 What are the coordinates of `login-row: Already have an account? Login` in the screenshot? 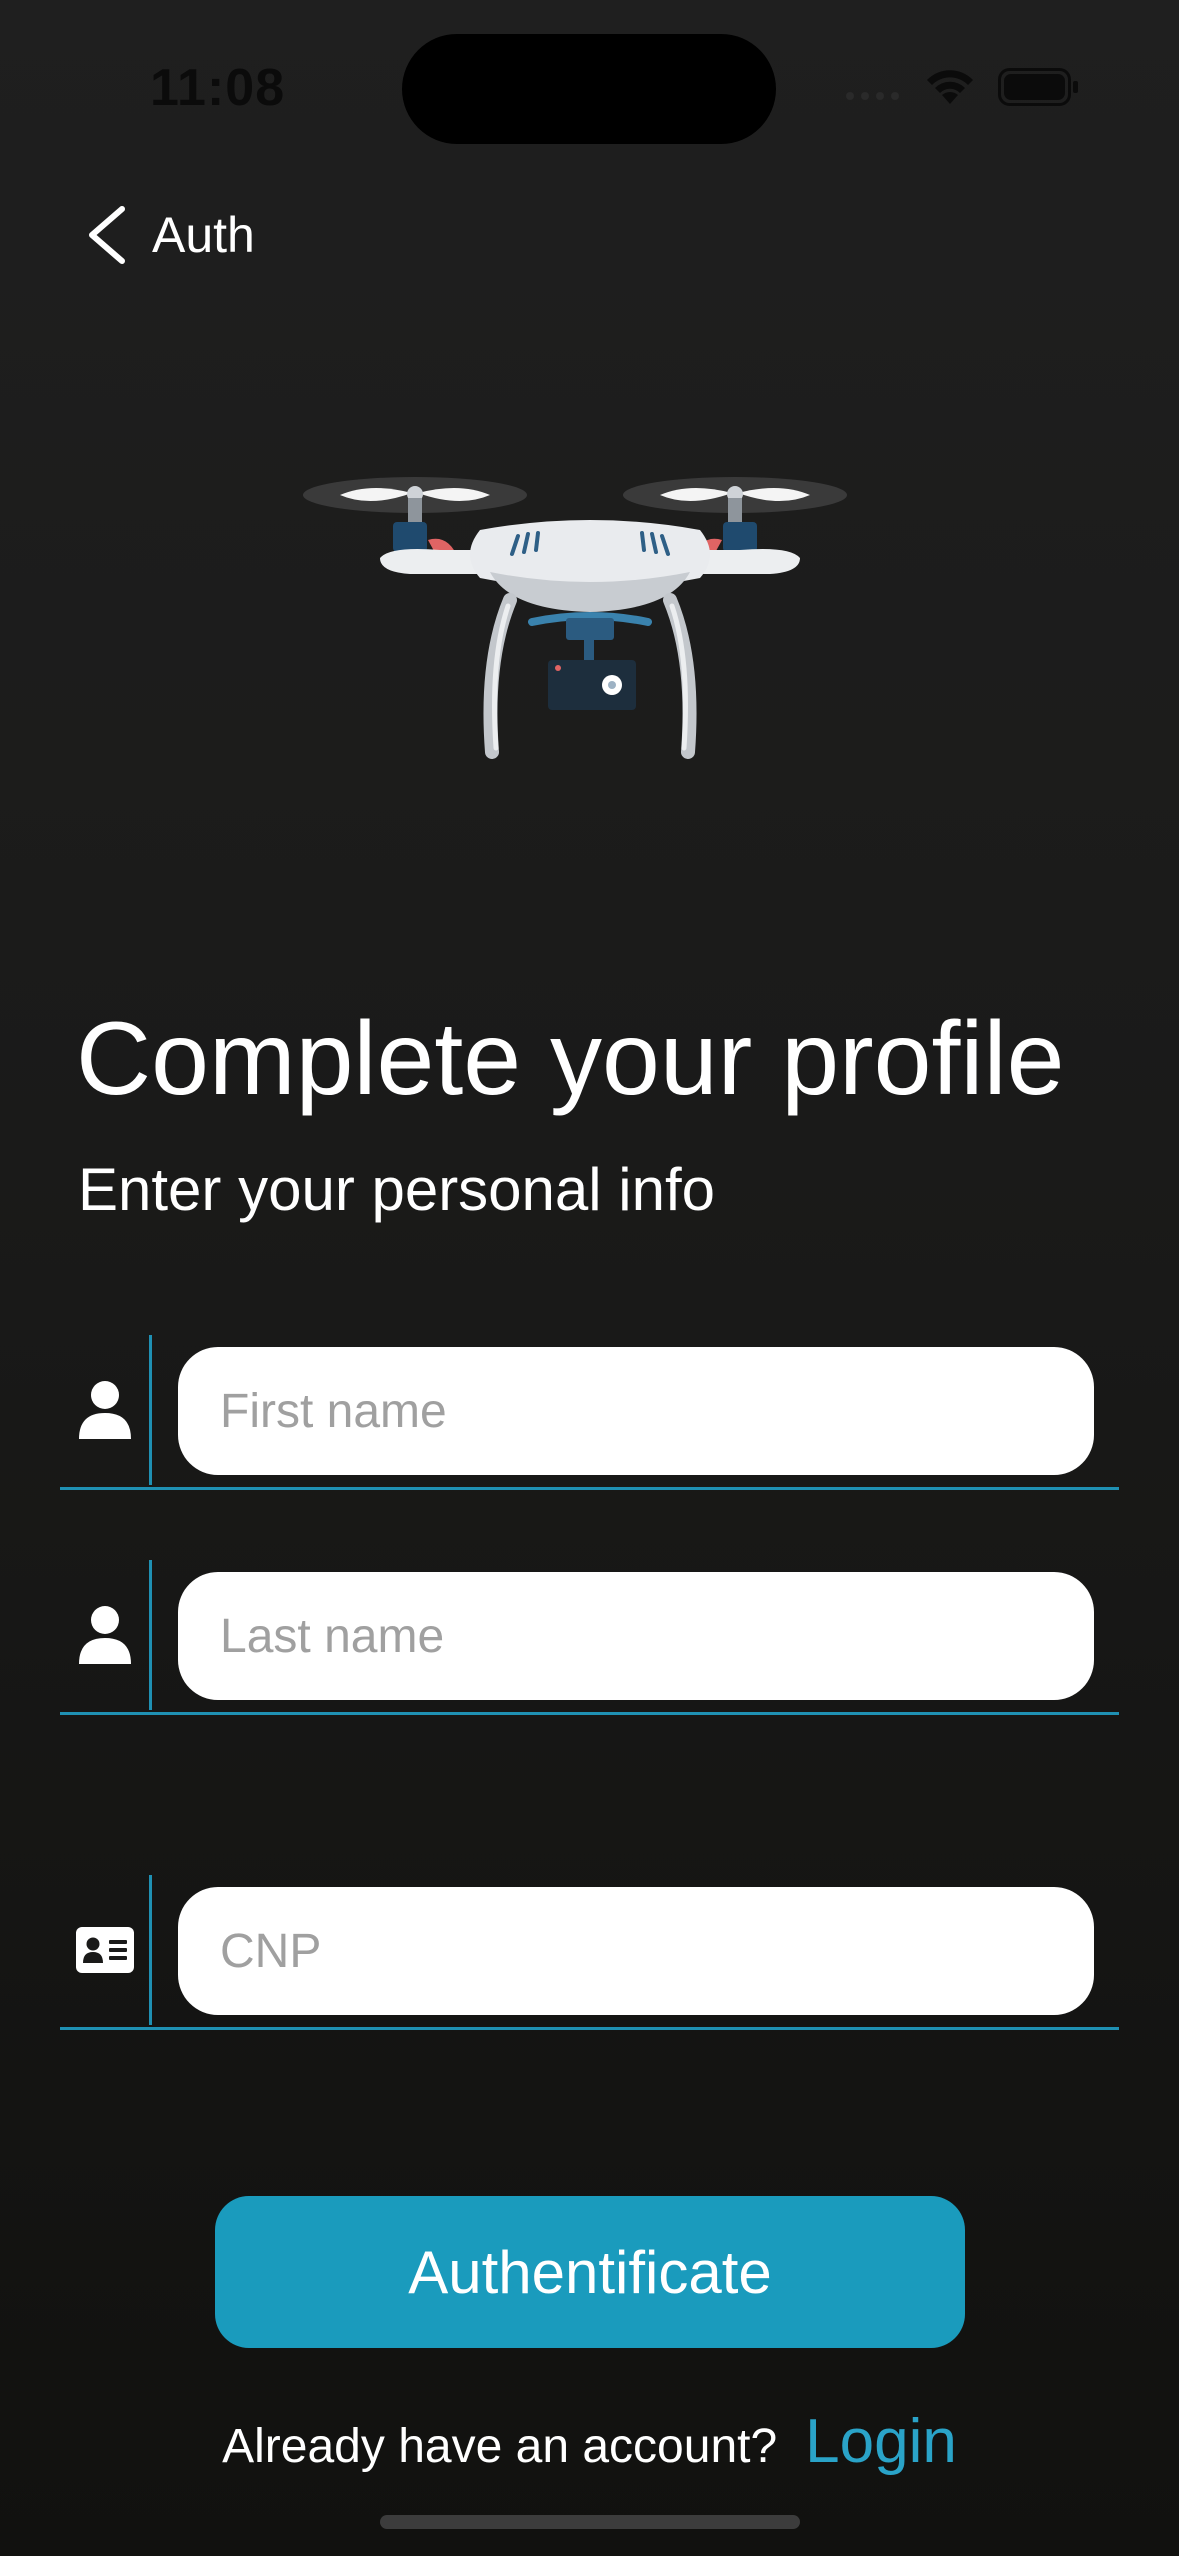 It's located at (589, 2441).